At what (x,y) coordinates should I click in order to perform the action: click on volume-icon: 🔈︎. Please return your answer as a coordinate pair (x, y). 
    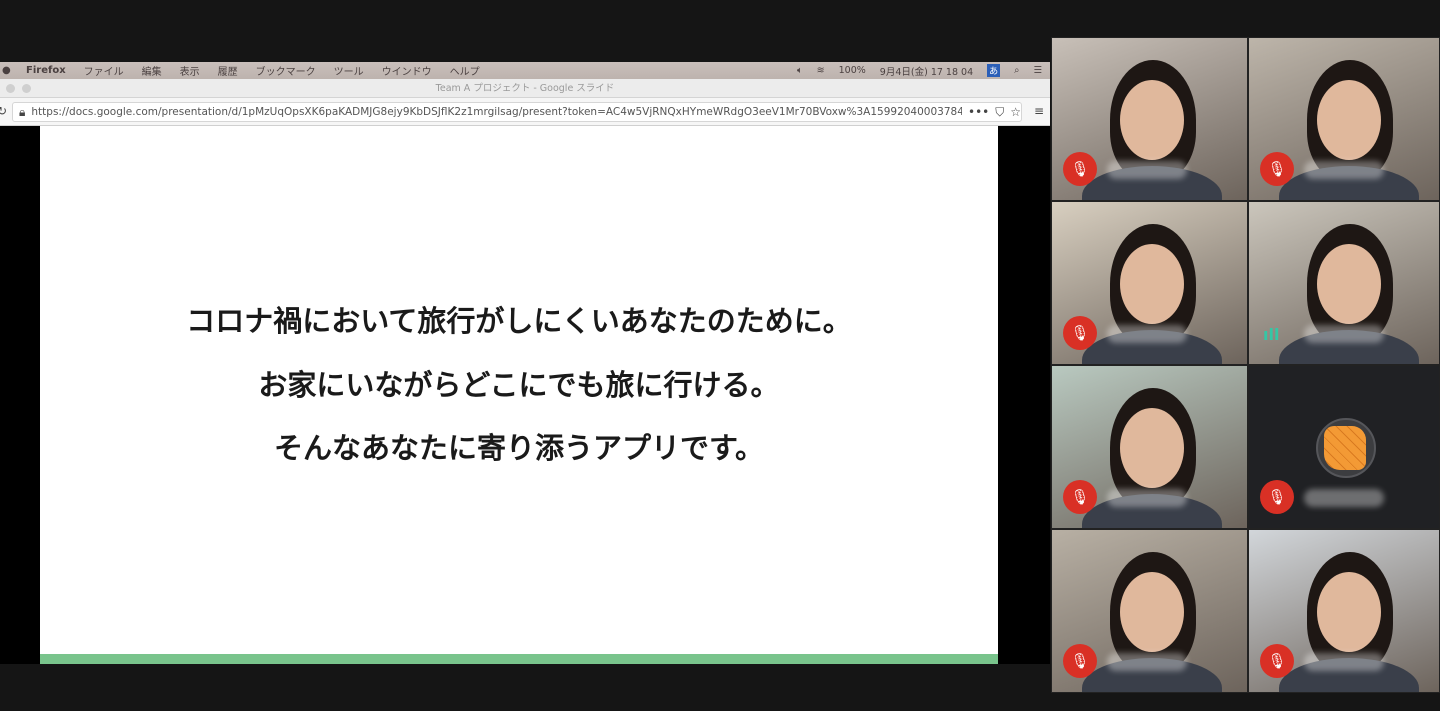
    Looking at the image, I should click on (800, 70).